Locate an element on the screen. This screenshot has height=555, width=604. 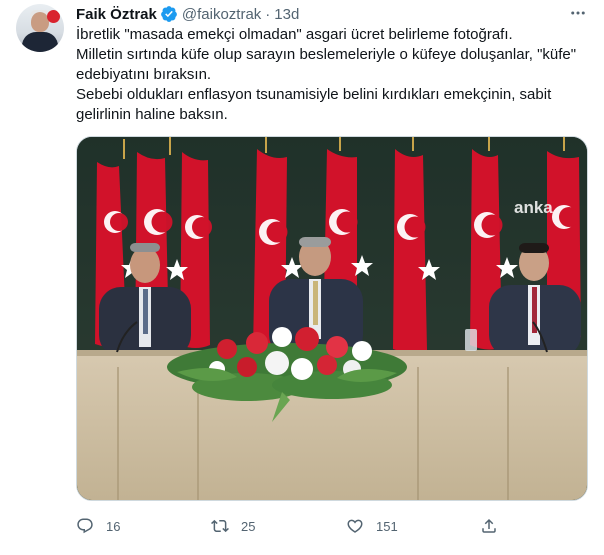
tweet-text-line: edebiyatını bıraksın. is located at coordinates (144, 74).